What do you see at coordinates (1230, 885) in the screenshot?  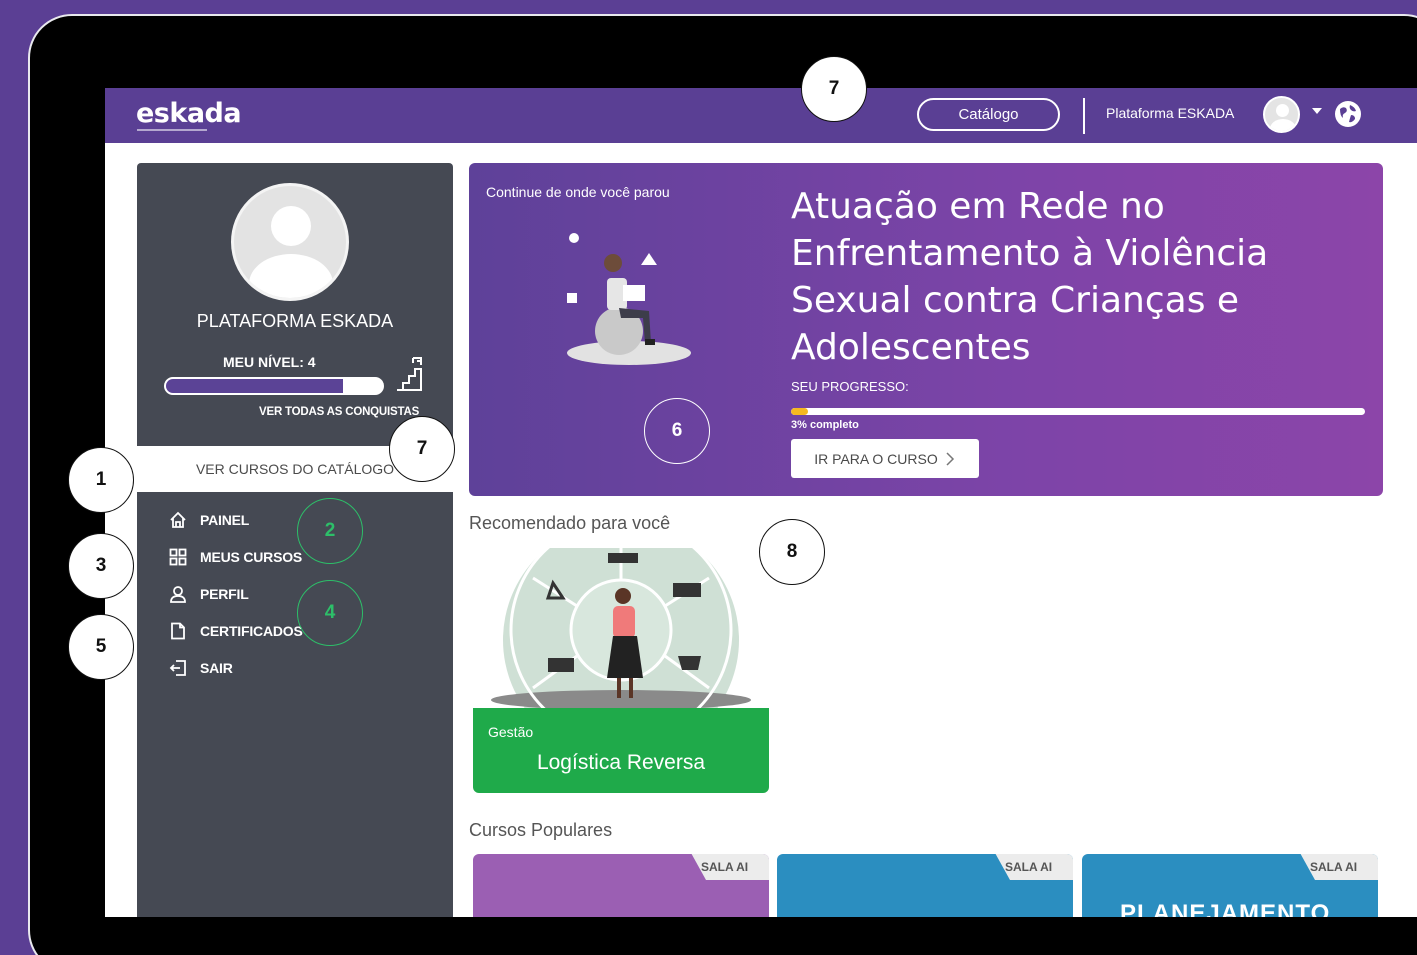 I see `popular-course-card: SALA AI PLANEJAMENTO` at bounding box center [1230, 885].